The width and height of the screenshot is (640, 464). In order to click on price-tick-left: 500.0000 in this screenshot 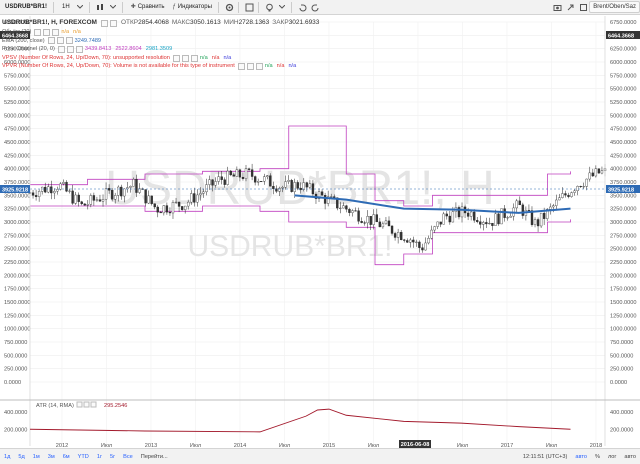, I will do `click(15, 356)`.